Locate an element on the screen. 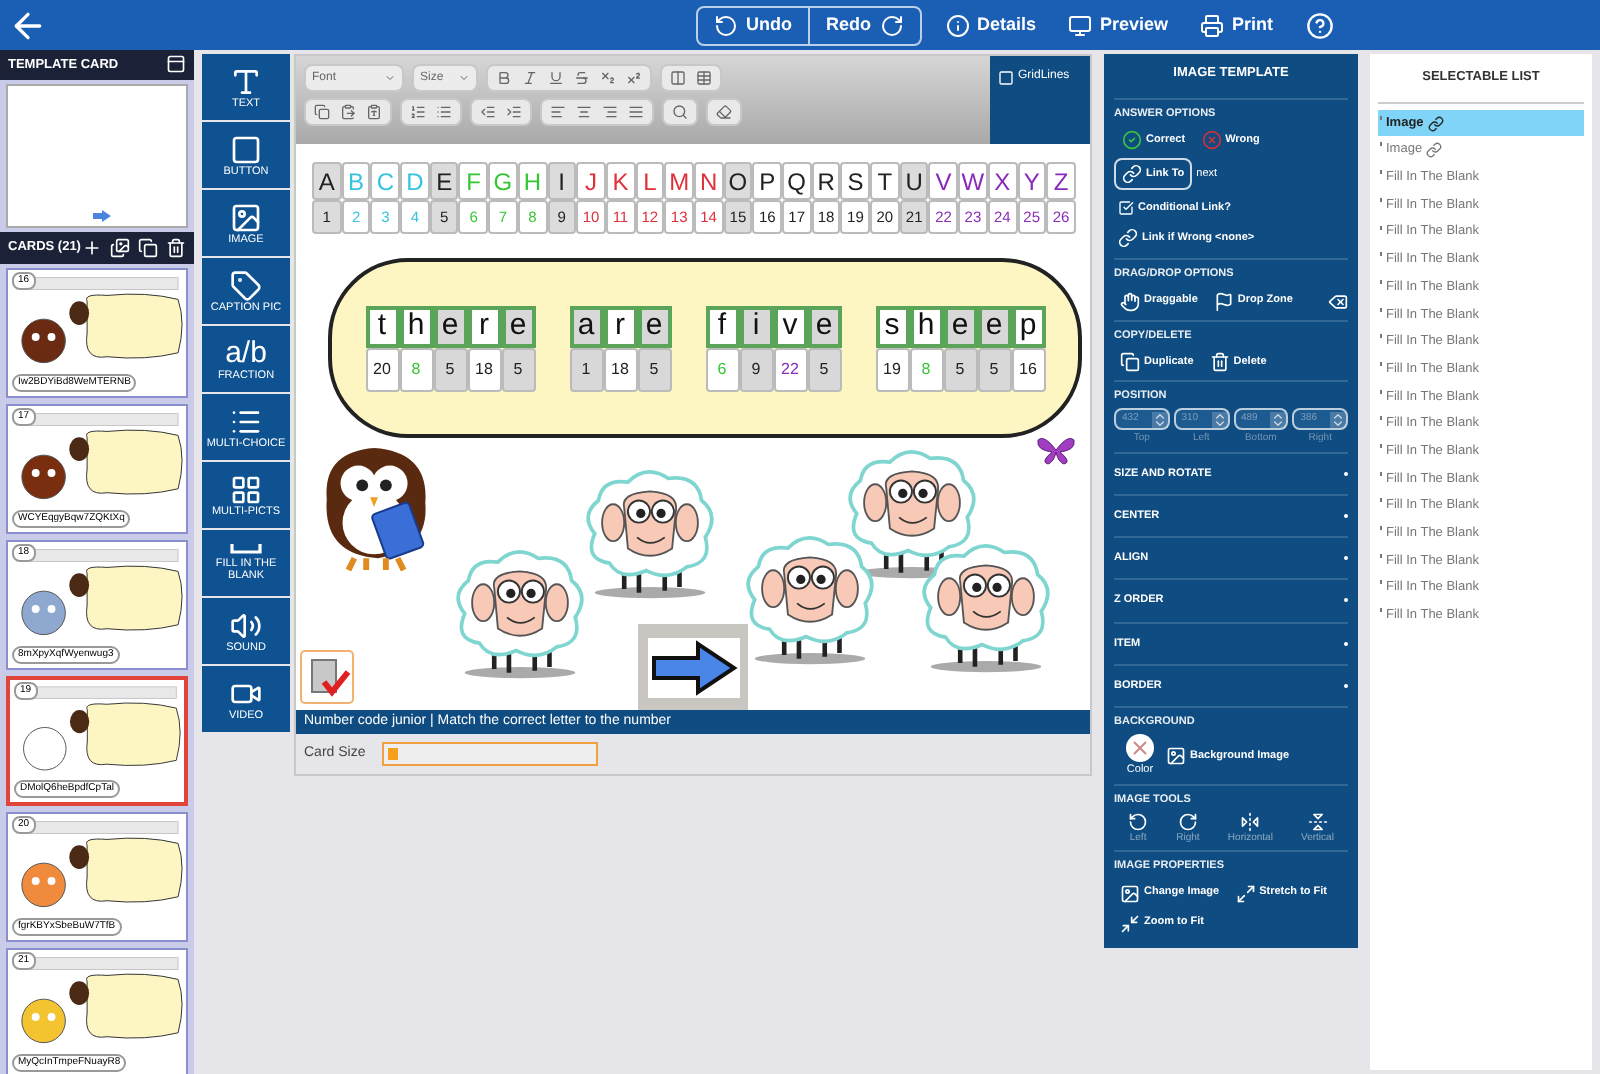  strikethrough-icon is located at coordinates (582, 78).